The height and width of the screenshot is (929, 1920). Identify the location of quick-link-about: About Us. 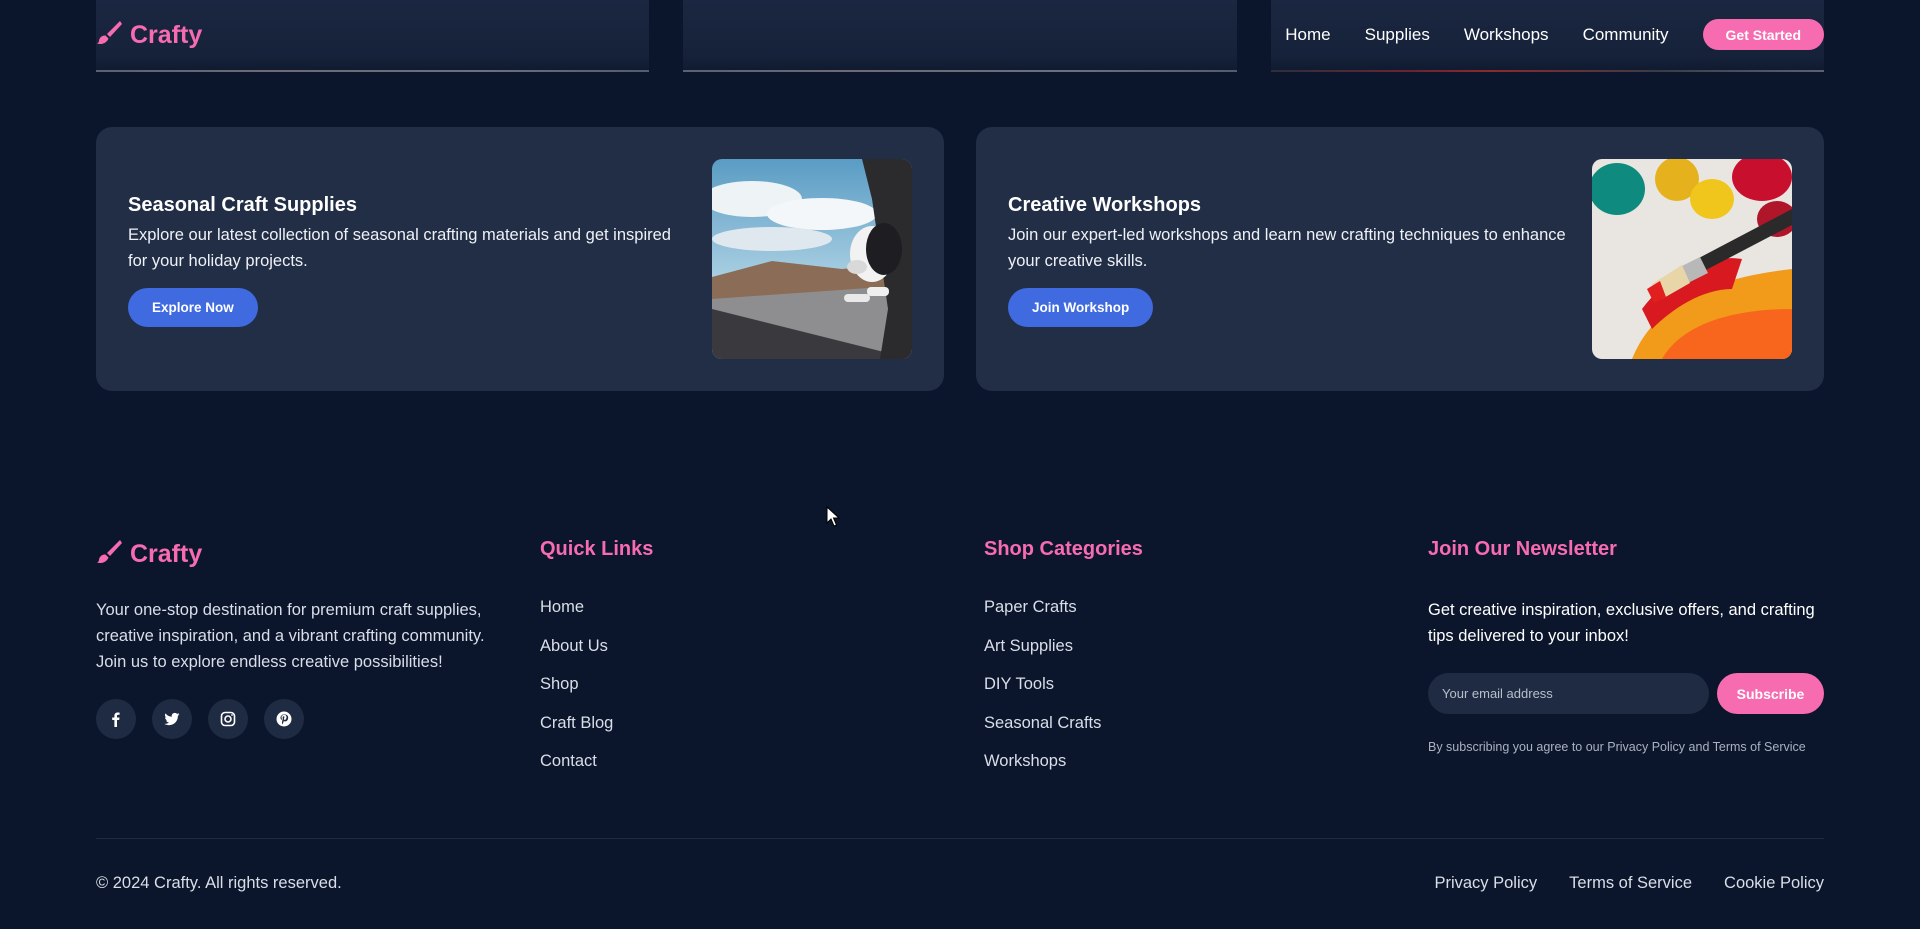
(576, 656).